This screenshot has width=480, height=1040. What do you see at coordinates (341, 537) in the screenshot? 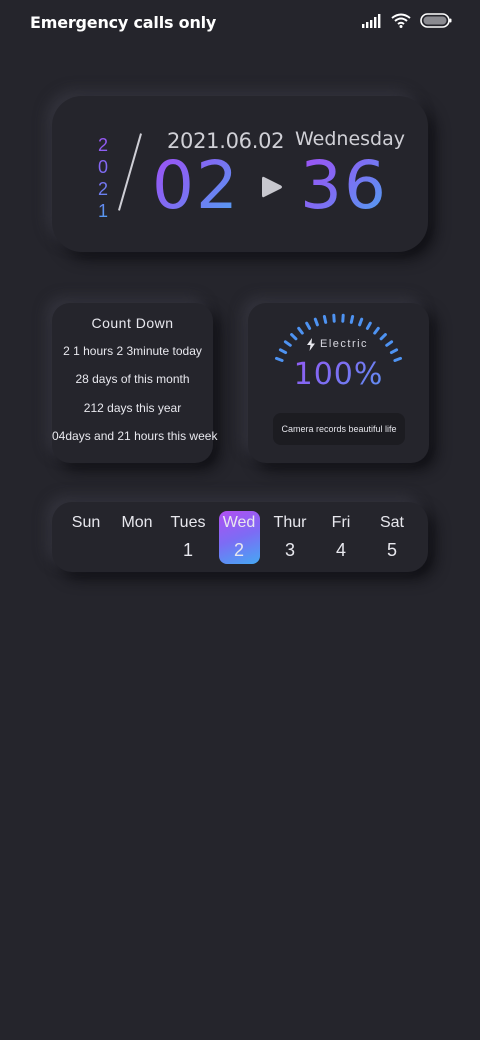
I see `calendar-day-fri: Fri 4` at bounding box center [341, 537].